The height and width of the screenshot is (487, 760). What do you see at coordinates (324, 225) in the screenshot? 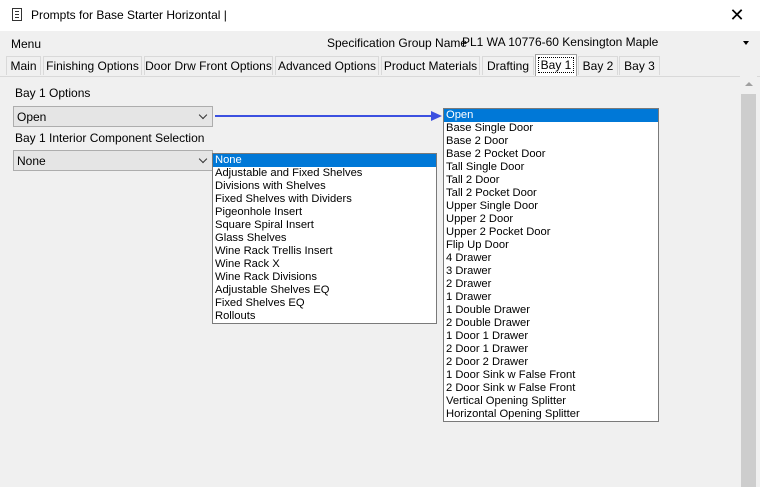
I see `interior-square-spiral-insert: Square Spiral Insert` at bounding box center [324, 225].